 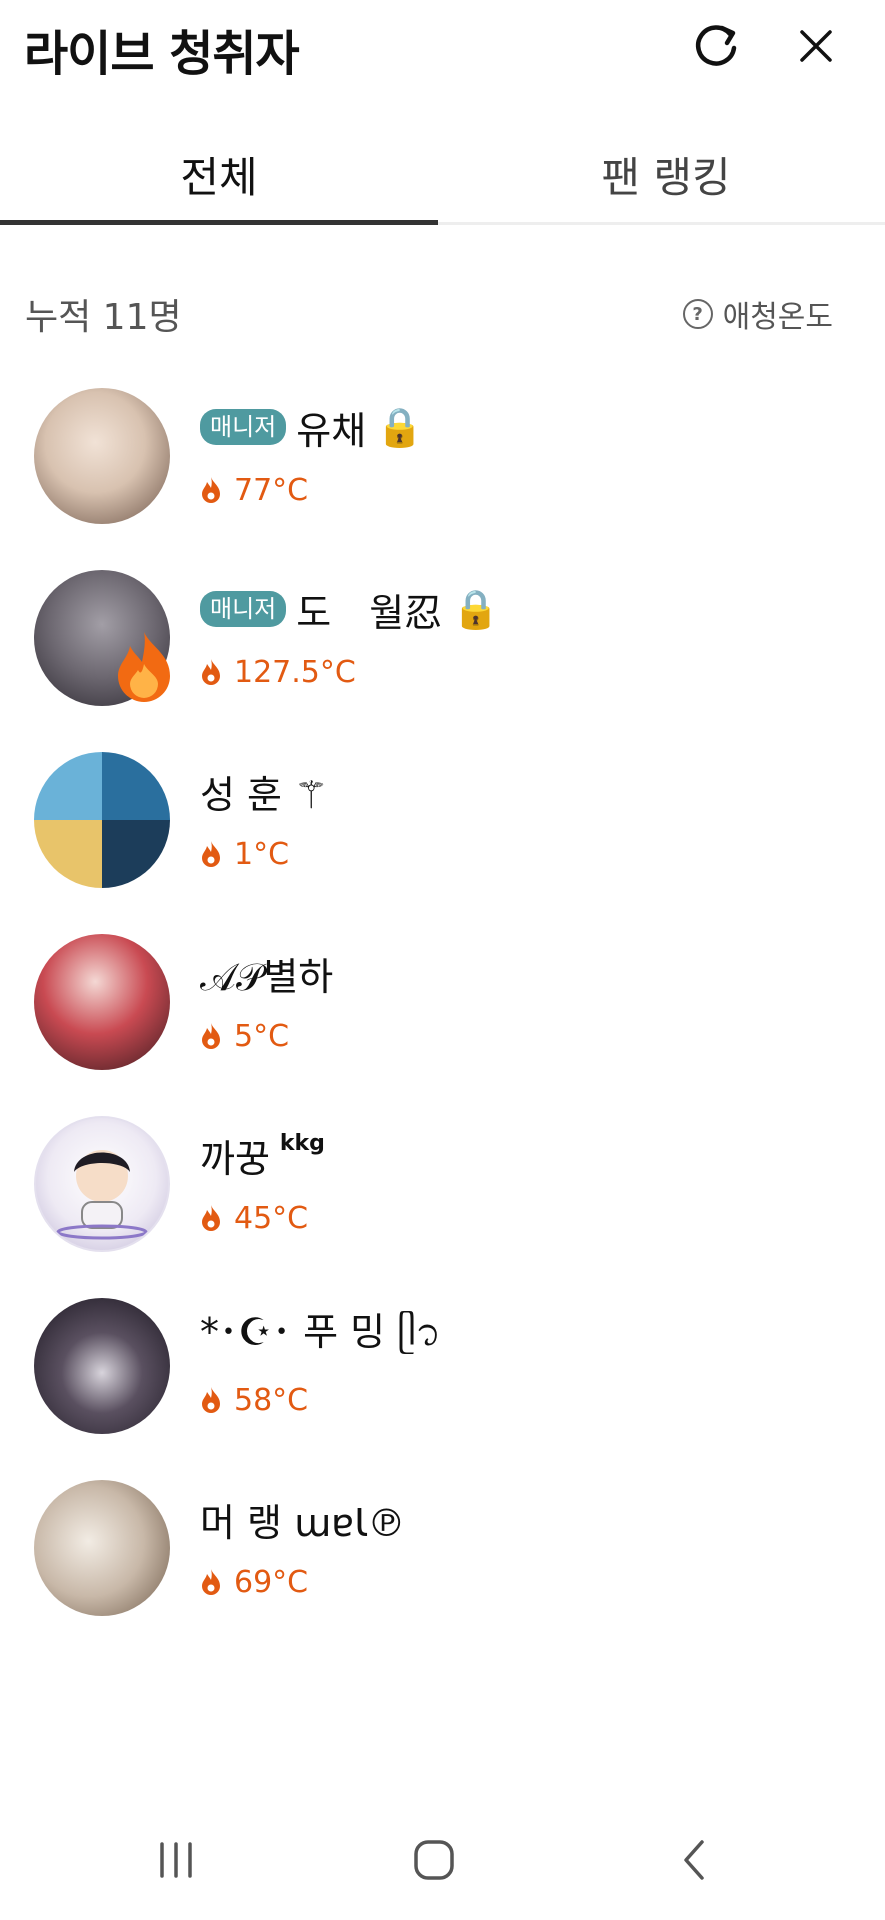 What do you see at coordinates (219, 174) in the screenshot?
I see `tab-all: 전체` at bounding box center [219, 174].